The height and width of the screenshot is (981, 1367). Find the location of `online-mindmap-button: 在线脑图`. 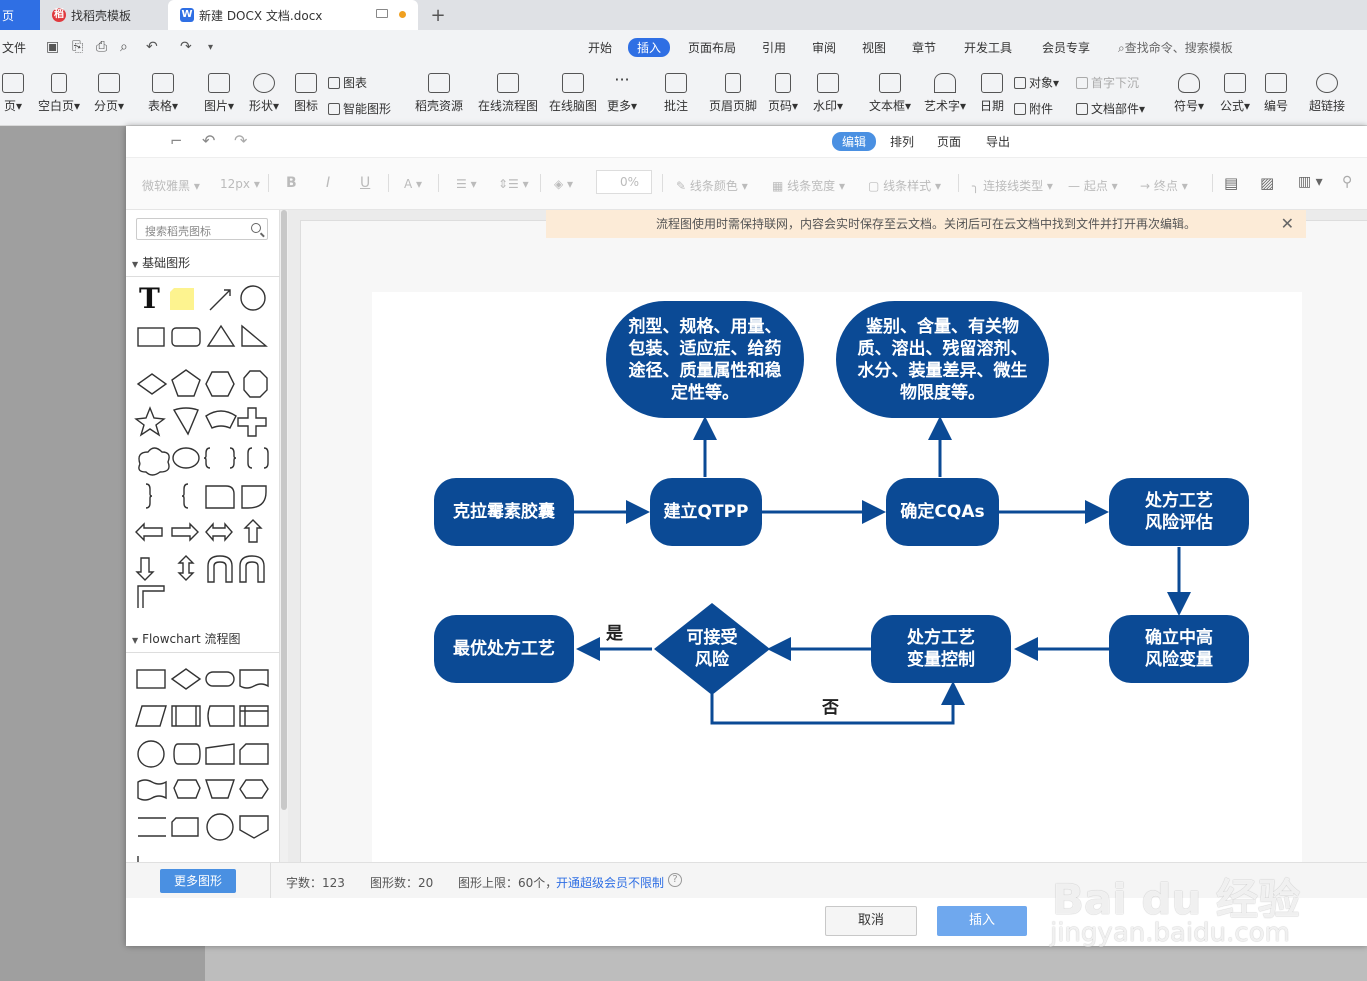

online-mindmap-button: 在线脑图 is located at coordinates (573, 96).